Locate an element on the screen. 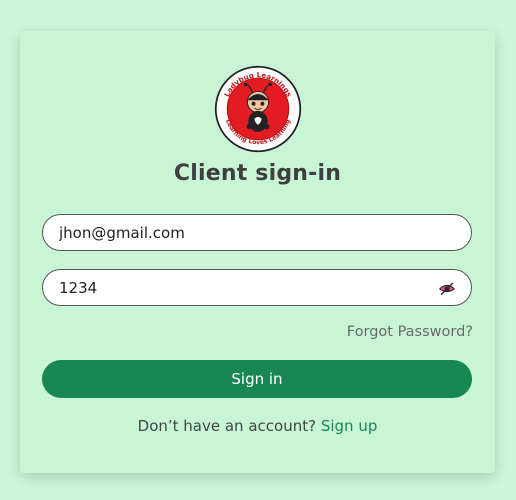  signup-row: Don’t have an account? Sign up is located at coordinates (257, 426).